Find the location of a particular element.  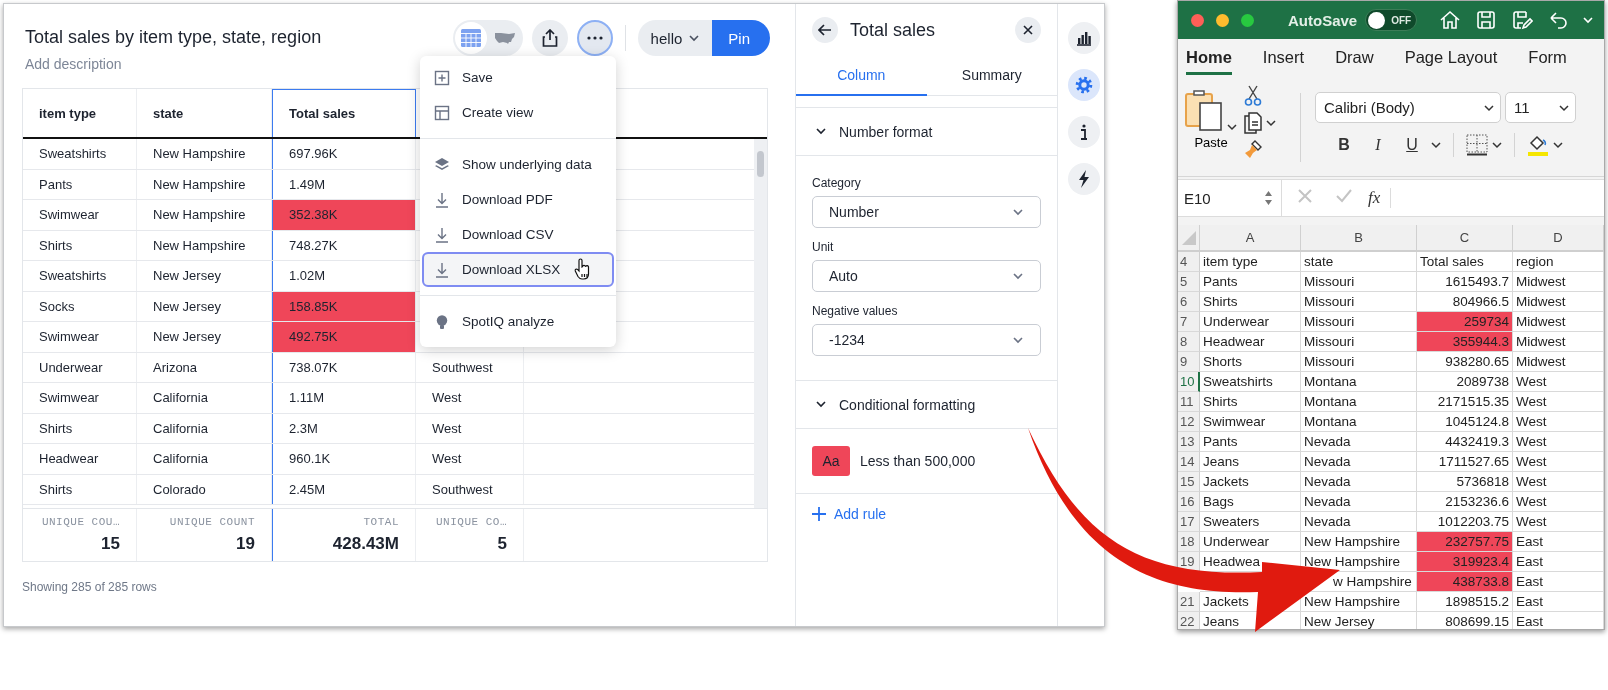

format-painter-button is located at coordinates (1254, 149).